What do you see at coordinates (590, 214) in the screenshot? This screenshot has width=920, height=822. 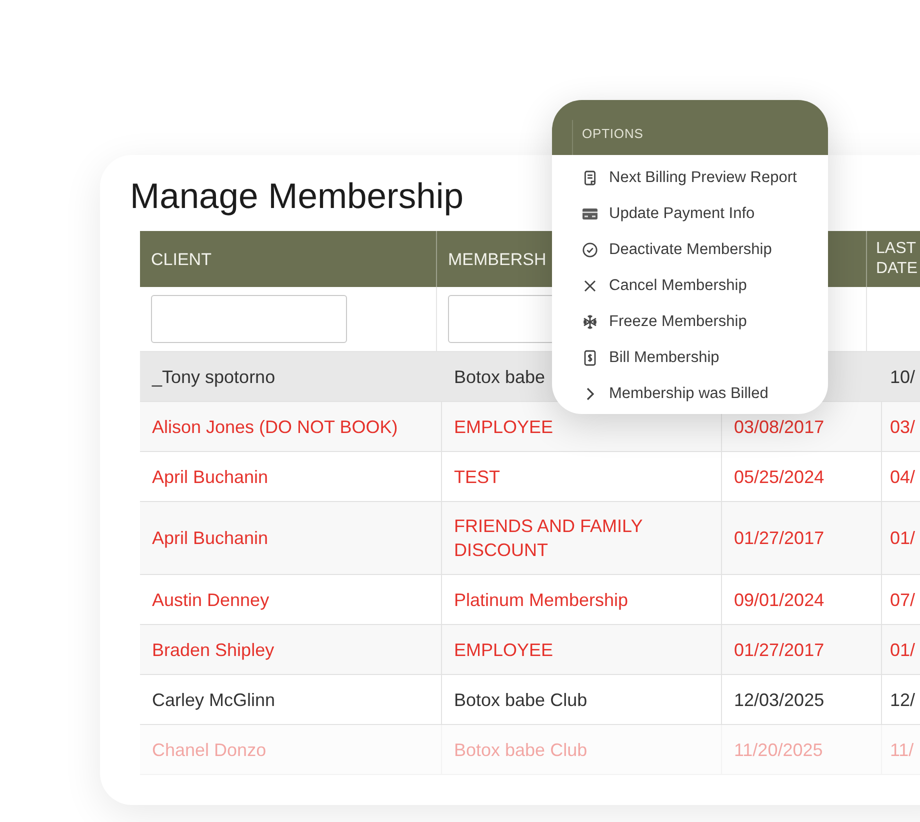 I see `credit-card-icon` at bounding box center [590, 214].